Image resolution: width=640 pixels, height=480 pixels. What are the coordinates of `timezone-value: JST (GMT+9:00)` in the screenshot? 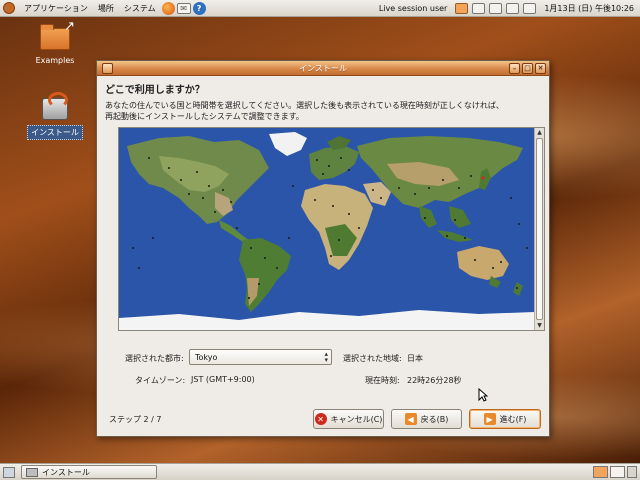 It's located at (223, 379).